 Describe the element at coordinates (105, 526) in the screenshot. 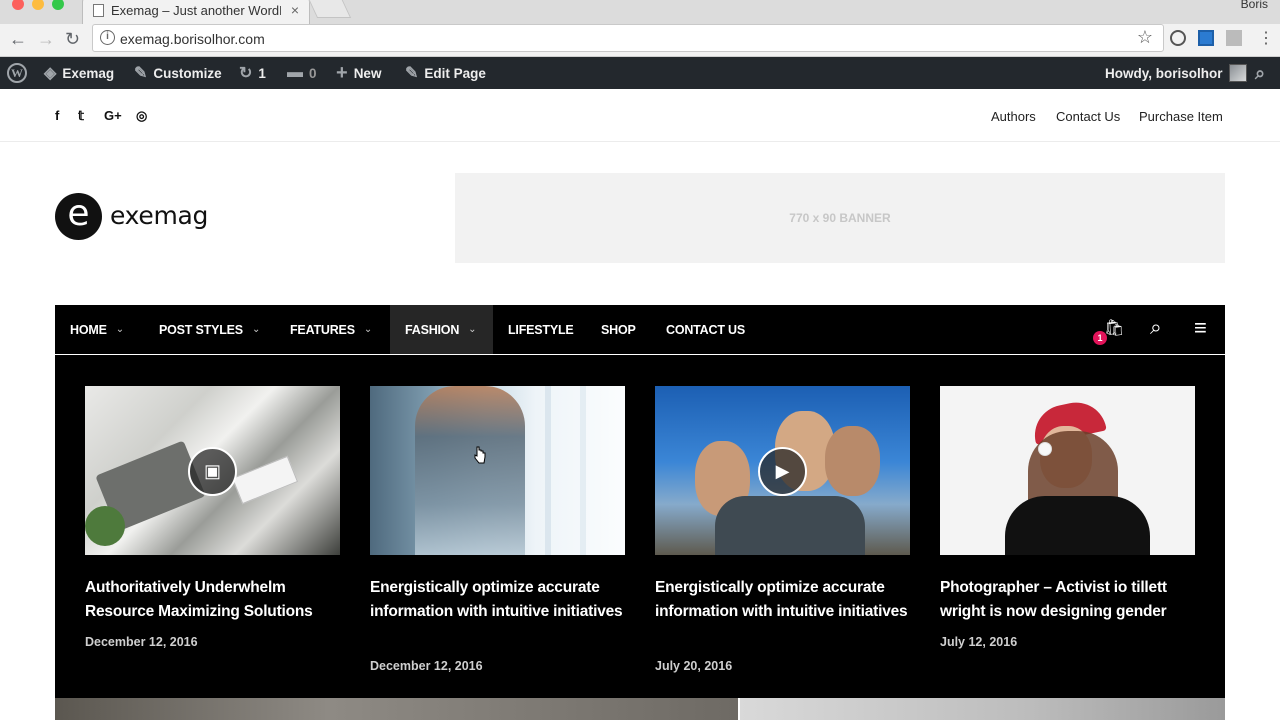

I see `plant-shape` at that location.